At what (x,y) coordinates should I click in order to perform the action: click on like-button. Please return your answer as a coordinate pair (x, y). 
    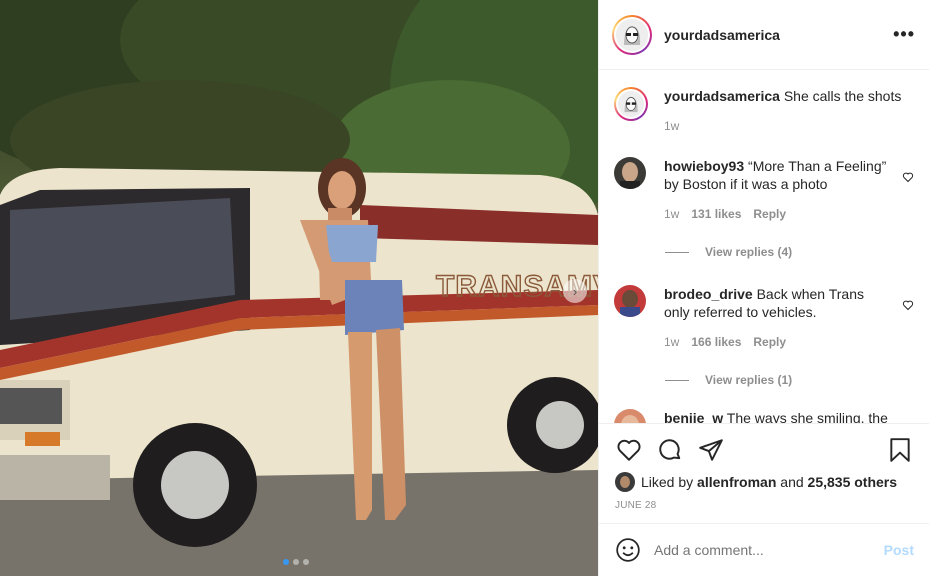
    Looking at the image, I should click on (629, 450).